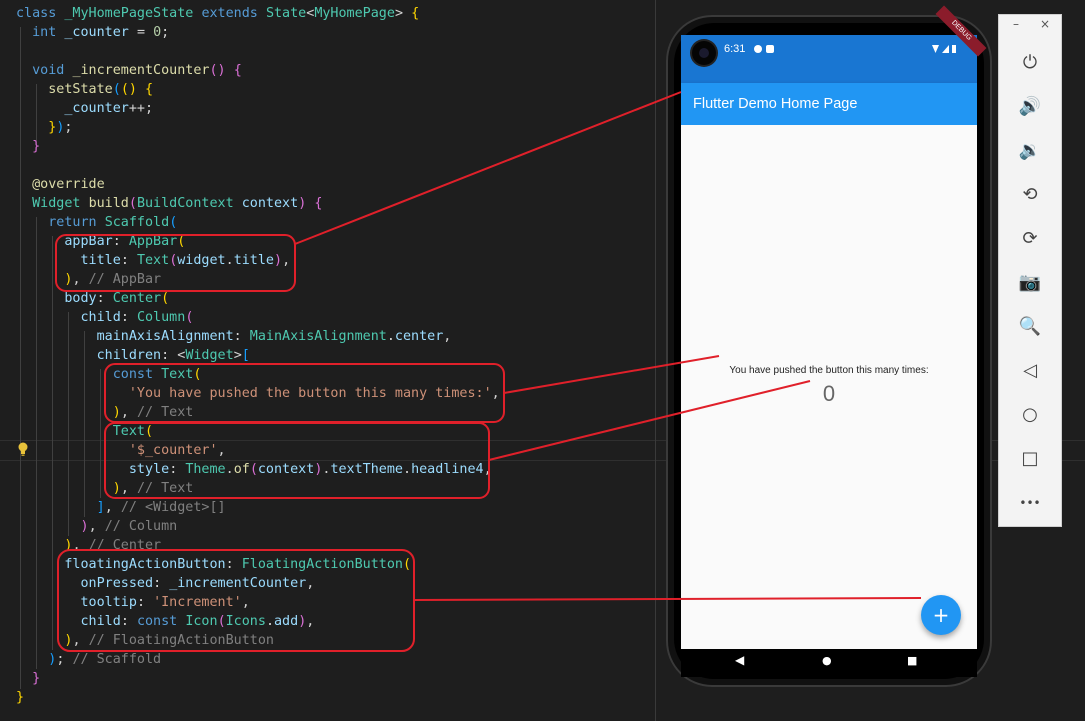 The image size is (1085, 721). Describe the element at coordinates (125, 279) in the screenshot. I see `code-token: // AppBar` at that location.